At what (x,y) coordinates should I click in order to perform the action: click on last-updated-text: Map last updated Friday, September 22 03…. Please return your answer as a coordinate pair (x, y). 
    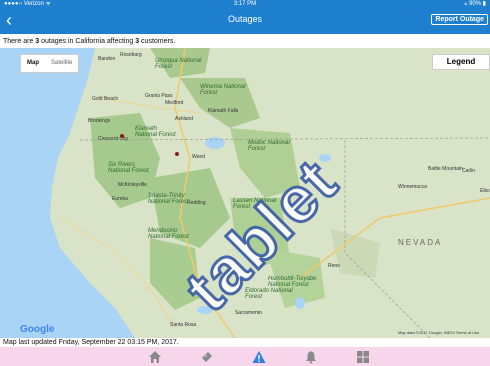
    Looking at the image, I should click on (91, 342).